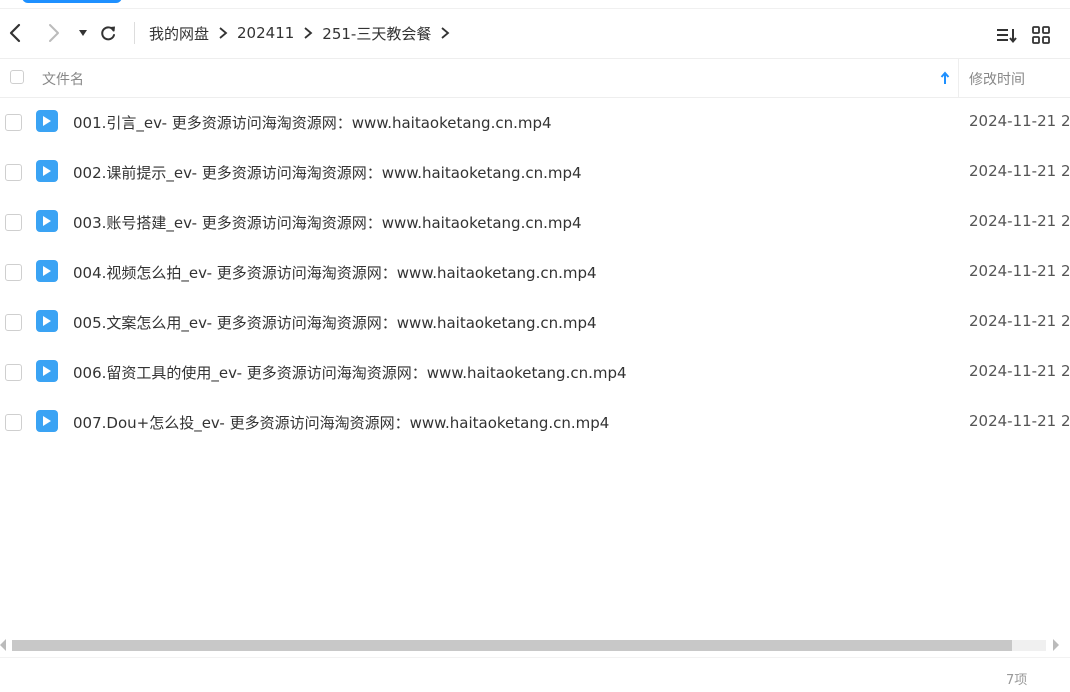 The image size is (1070, 692). I want to click on forward-button, so click(54, 33).